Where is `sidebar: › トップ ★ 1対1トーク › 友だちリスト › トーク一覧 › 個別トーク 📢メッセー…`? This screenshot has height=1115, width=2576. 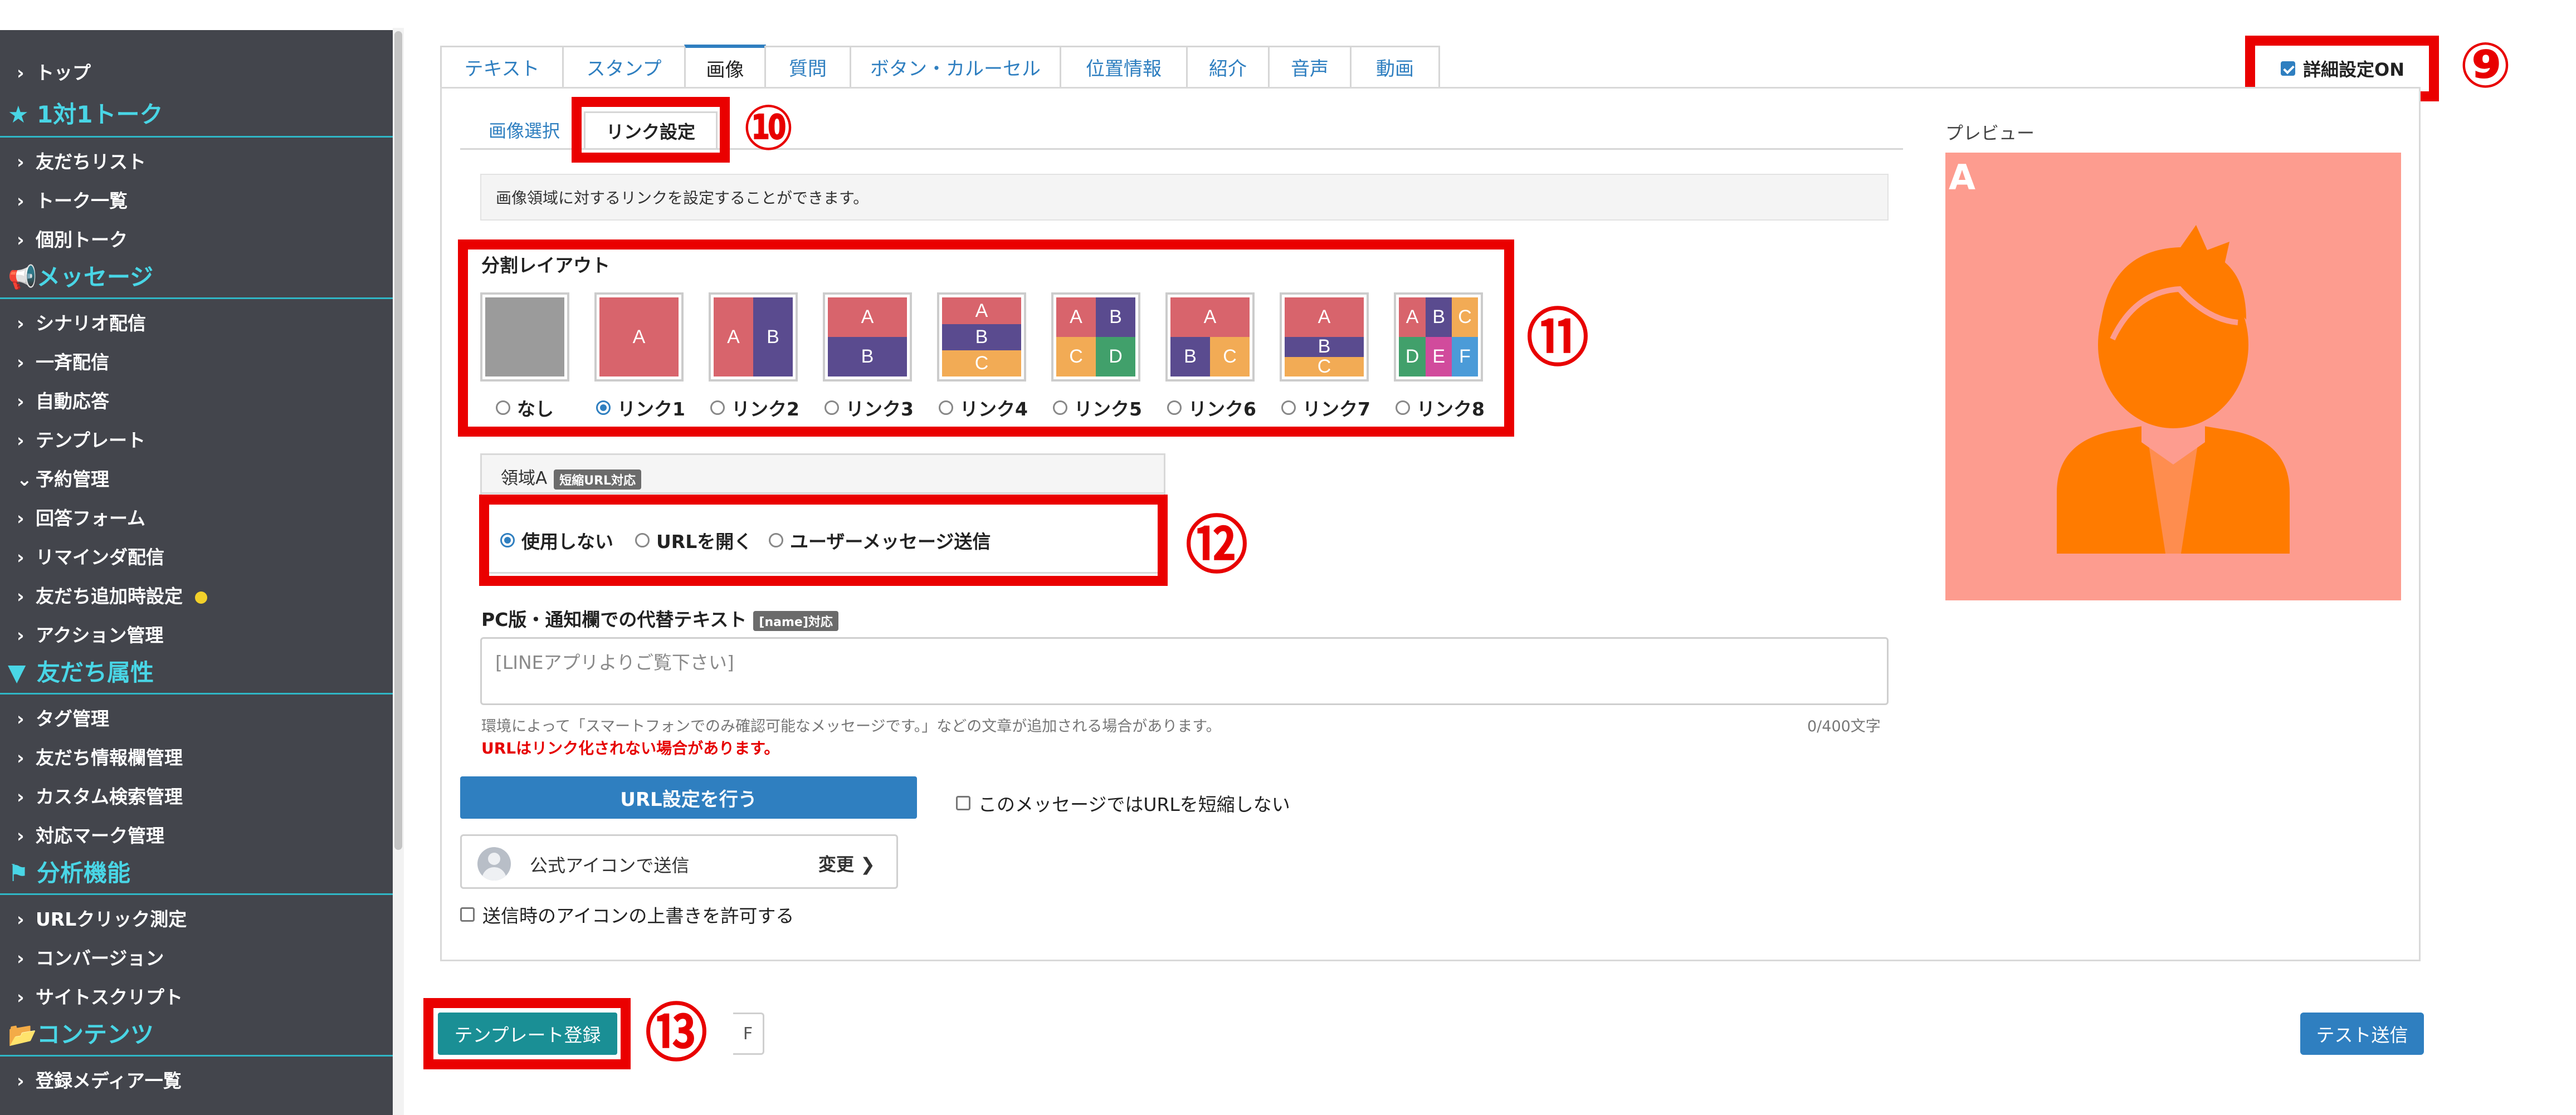
sidebar: › トップ ★ 1対1トーク › 友だちリスト › トーク一覧 › 個別トーク 📢メッセー… is located at coordinates (196, 572).